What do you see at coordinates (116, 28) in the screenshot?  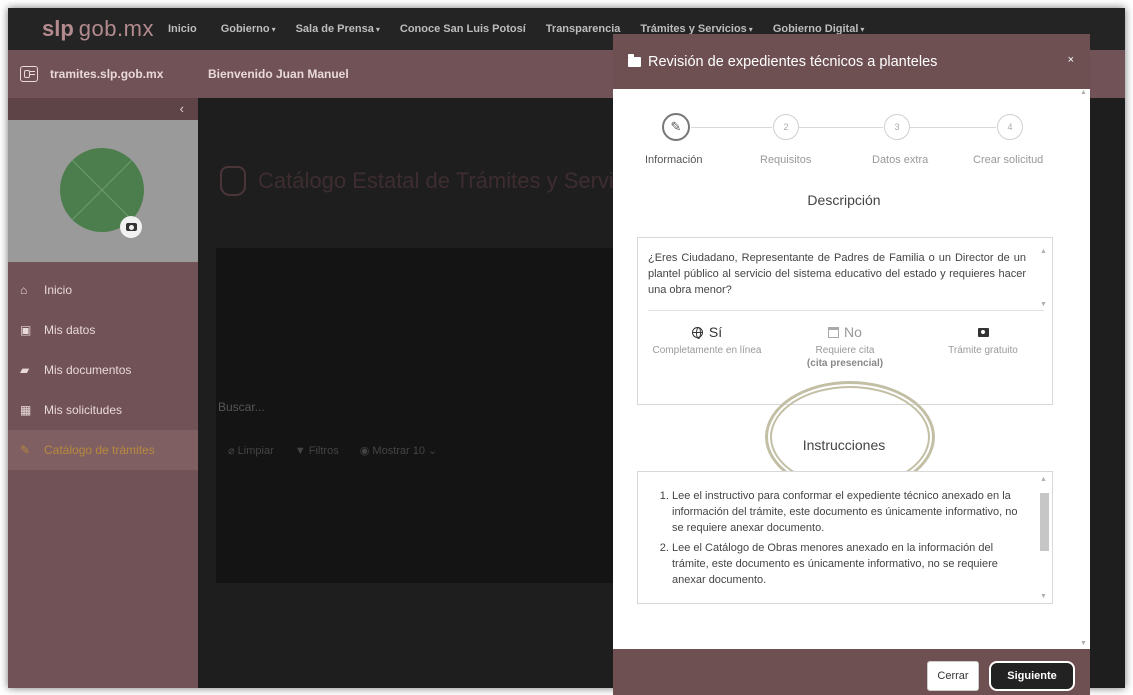 I see `logo-gob: gob.mx` at bounding box center [116, 28].